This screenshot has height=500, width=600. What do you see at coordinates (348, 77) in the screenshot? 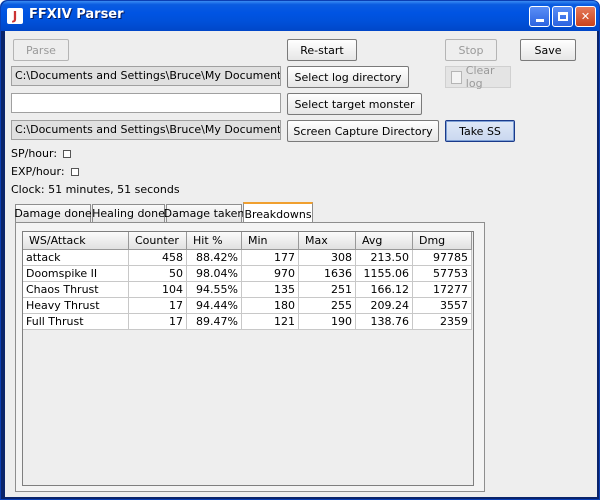
I see `select-log-directory-button: Select log directory` at bounding box center [348, 77].